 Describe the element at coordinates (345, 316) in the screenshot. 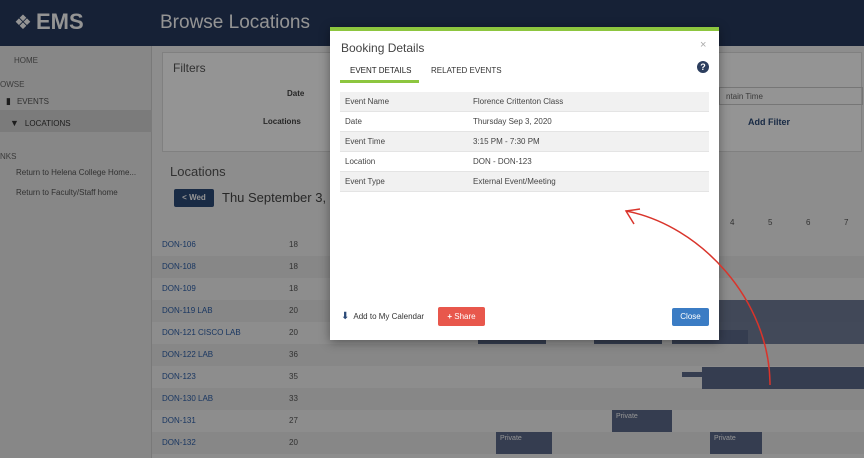

I see `download-icon: ⬇` at that location.